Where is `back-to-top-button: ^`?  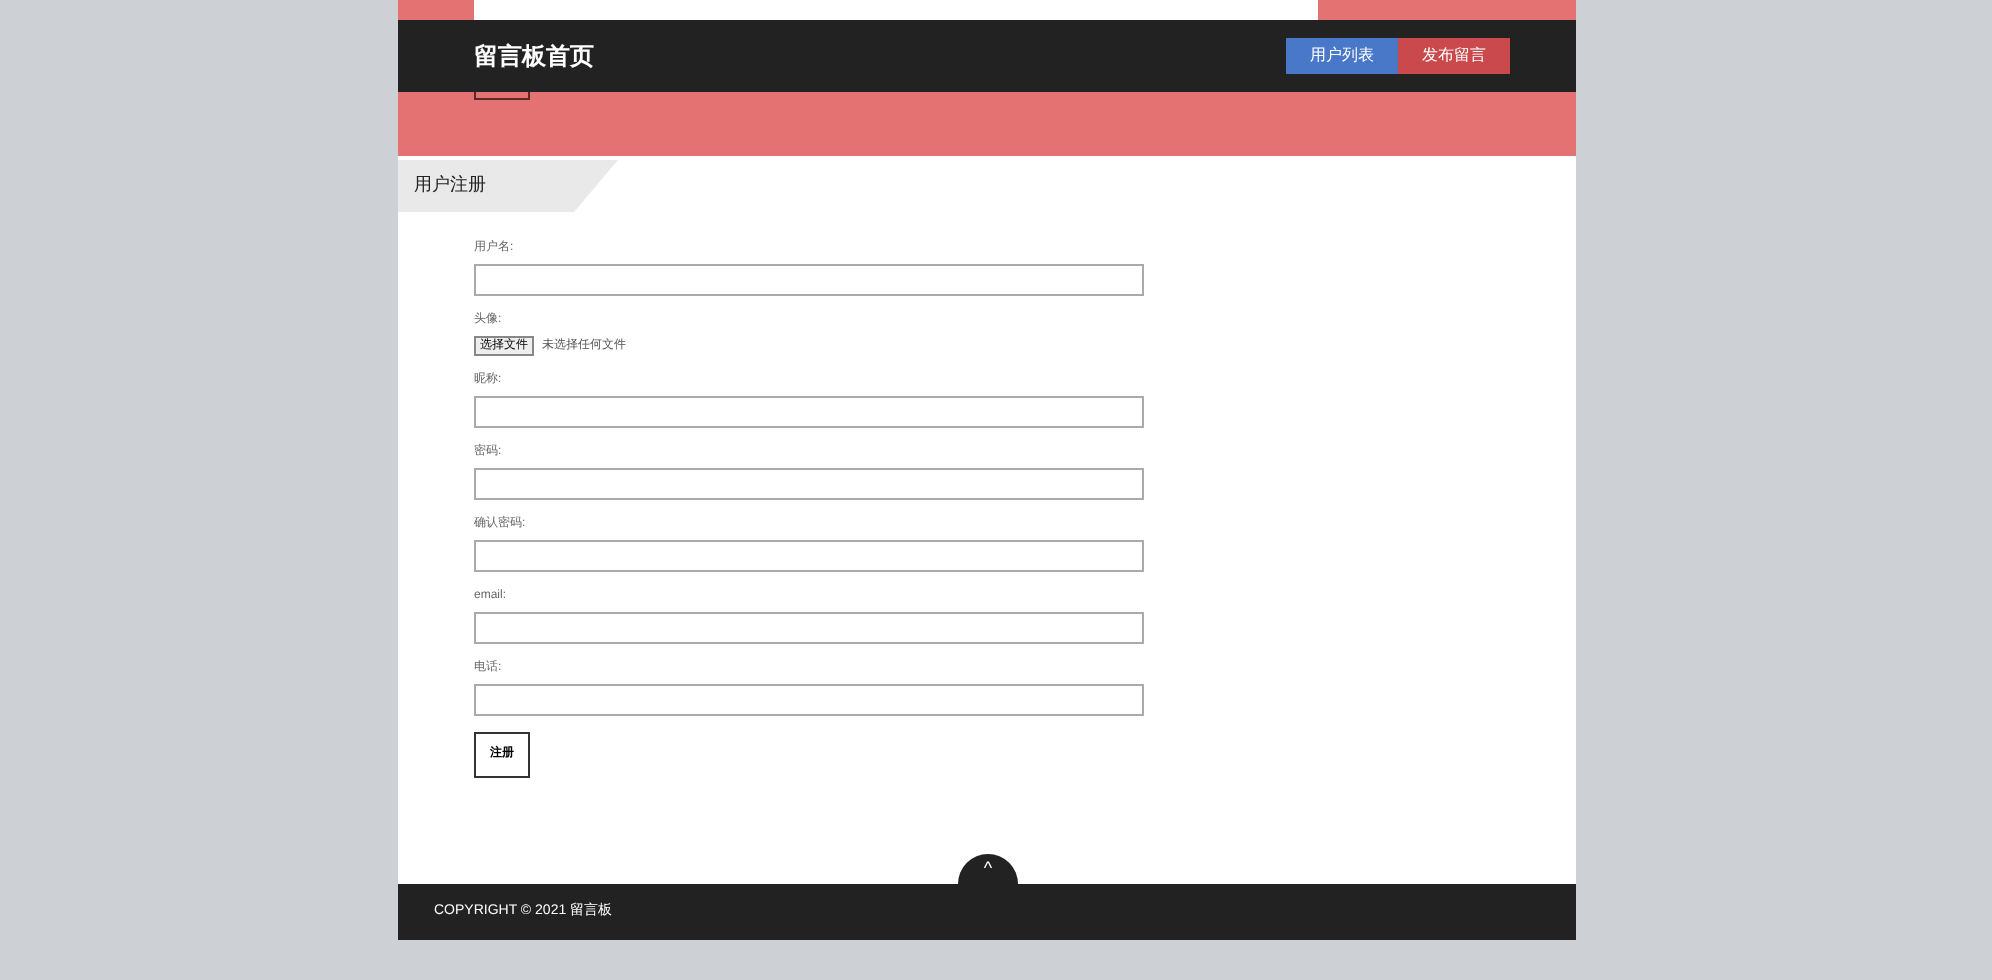 back-to-top-button: ^ is located at coordinates (988, 869).